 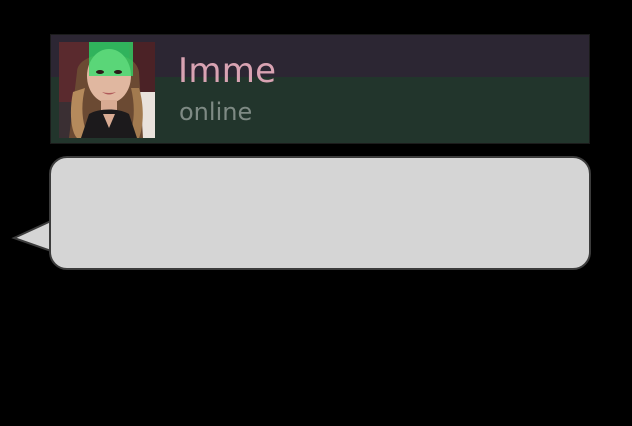 I want to click on contact-status: online, so click(x=216, y=112).